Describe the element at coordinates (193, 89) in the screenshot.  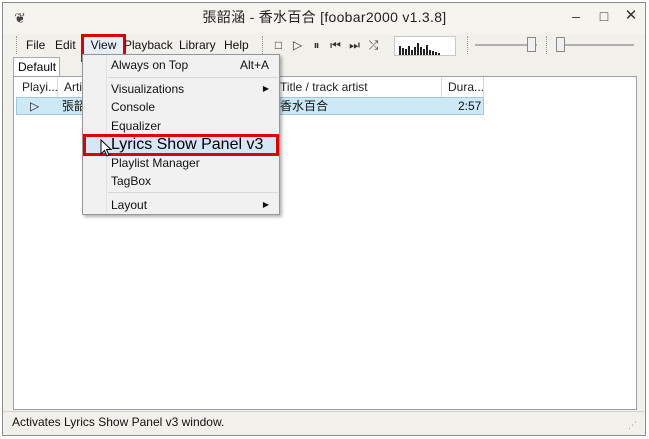
I see `menu-item-visualizations: Visualizations ▶` at that location.